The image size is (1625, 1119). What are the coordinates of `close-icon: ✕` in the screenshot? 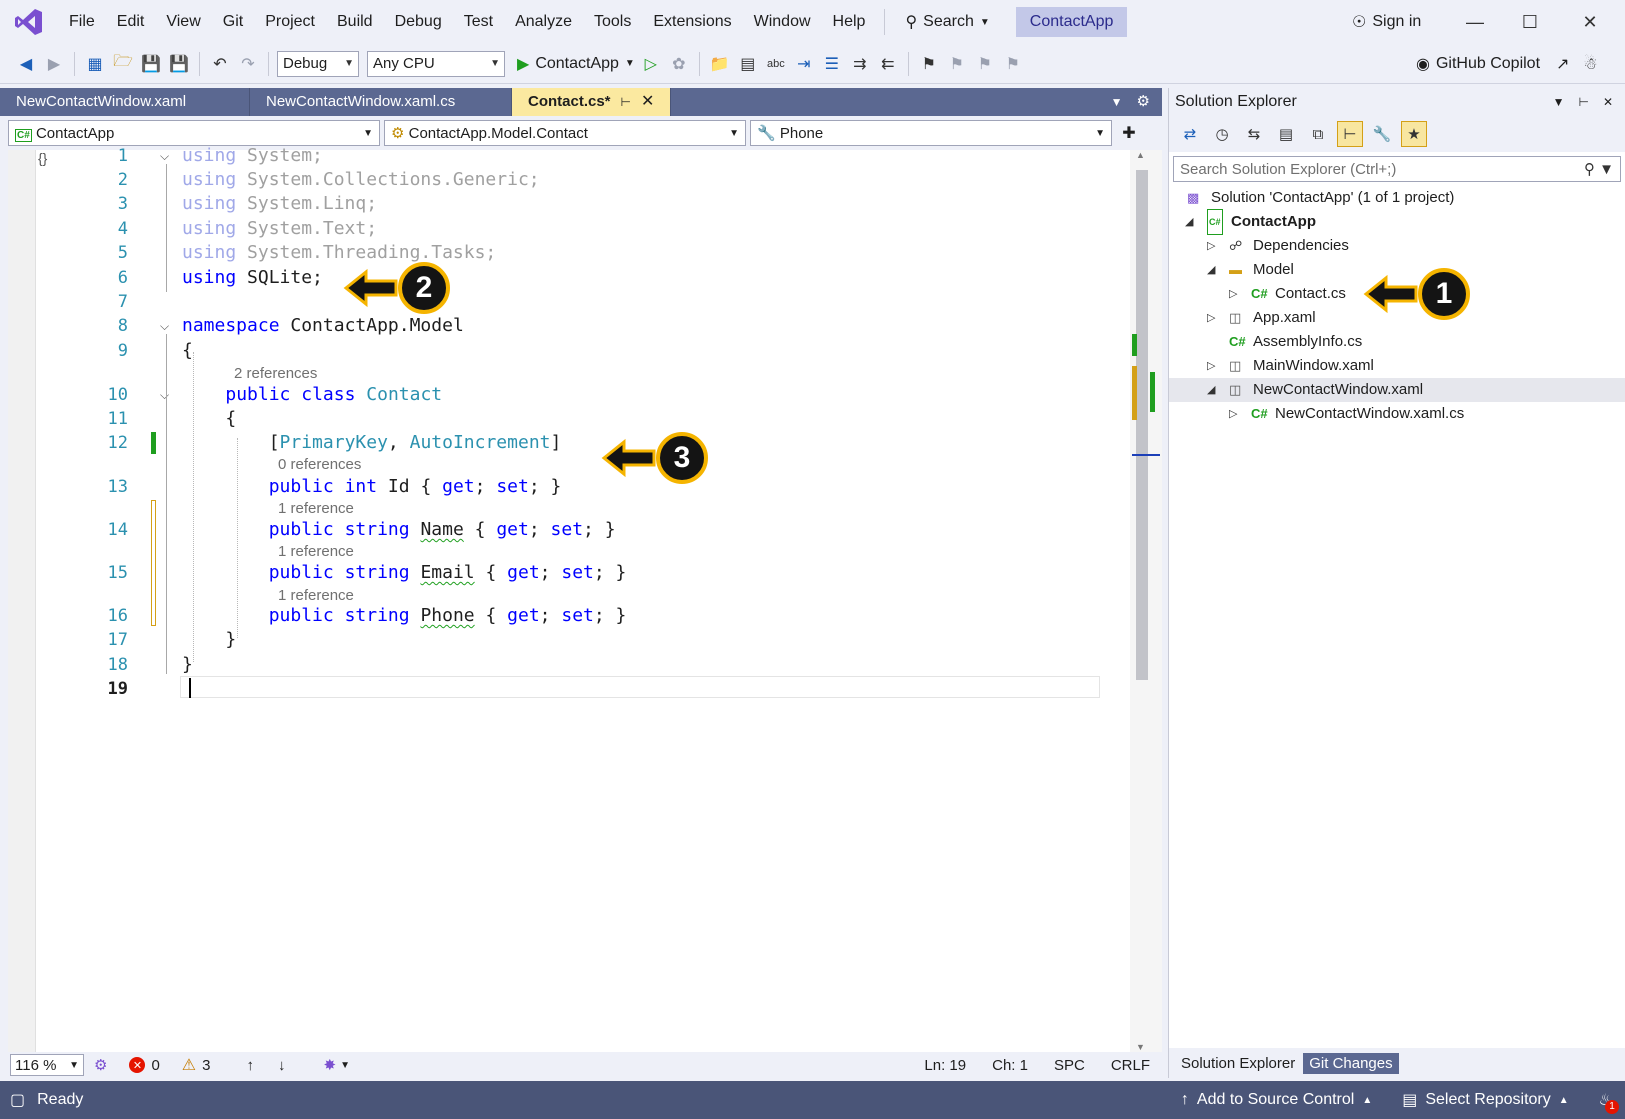 It's located at (1608, 102).